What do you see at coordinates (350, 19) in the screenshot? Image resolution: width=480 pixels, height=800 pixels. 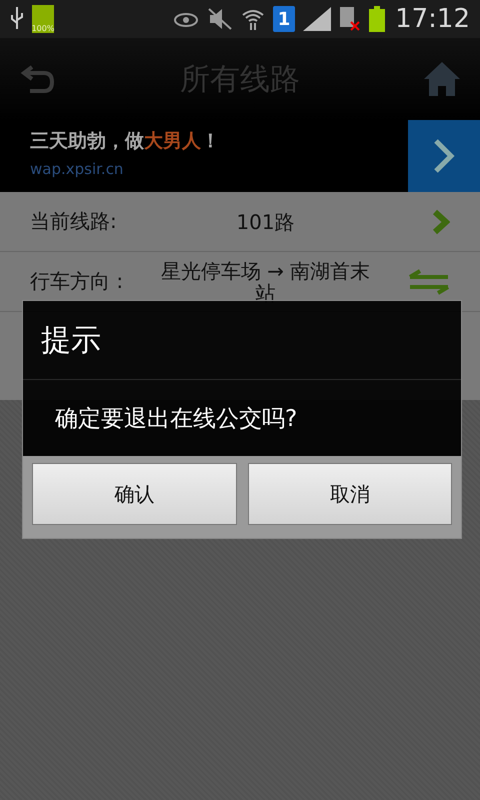 I see `sim-error-icon` at bounding box center [350, 19].